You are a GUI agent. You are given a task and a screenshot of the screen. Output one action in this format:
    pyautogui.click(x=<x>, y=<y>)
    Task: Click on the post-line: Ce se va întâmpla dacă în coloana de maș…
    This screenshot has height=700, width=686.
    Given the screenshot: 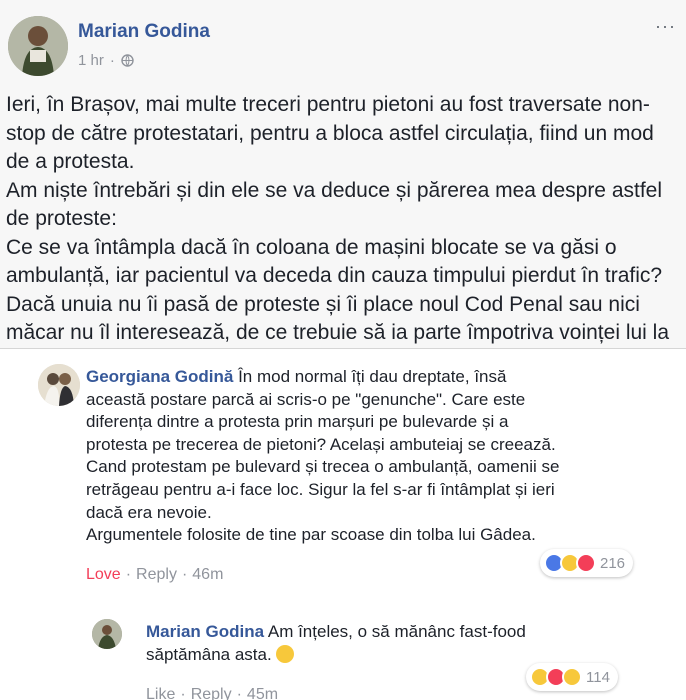 What is the action you would take?
    pyautogui.click(x=311, y=247)
    